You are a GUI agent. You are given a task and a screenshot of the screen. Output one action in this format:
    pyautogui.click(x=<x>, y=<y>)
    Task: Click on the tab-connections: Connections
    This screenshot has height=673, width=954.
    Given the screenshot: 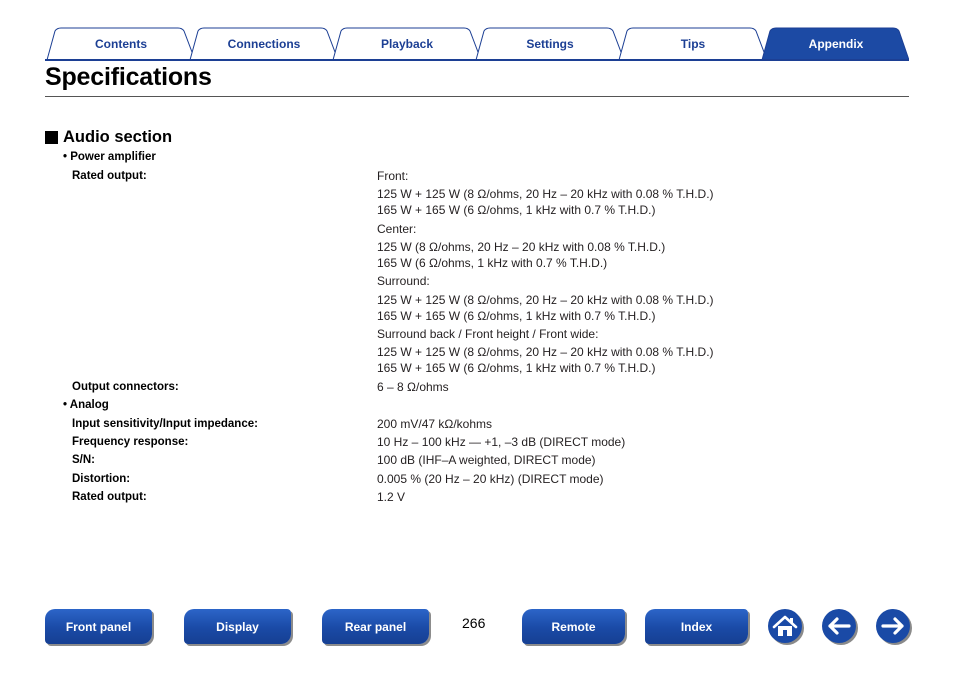 What is the action you would take?
    pyautogui.click(x=264, y=43)
    